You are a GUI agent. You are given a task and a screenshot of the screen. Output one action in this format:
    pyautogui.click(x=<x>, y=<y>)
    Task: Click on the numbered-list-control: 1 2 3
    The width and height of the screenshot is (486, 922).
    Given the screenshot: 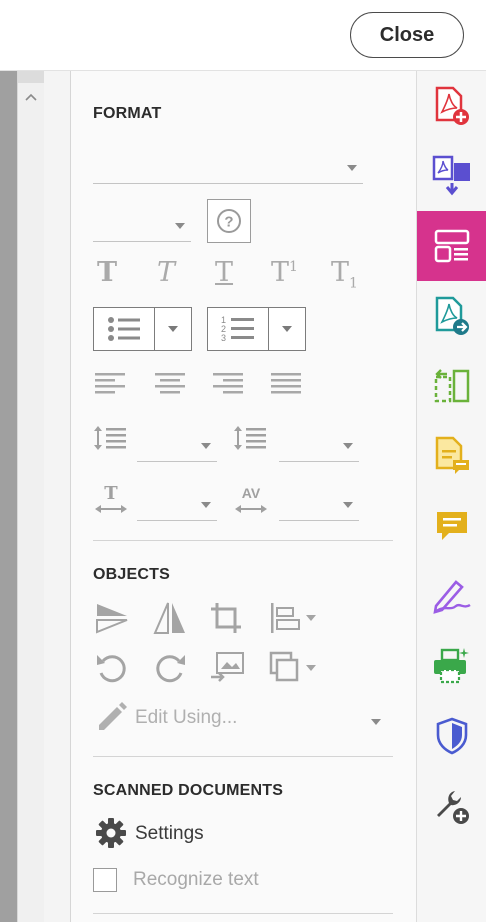 What is the action you would take?
    pyautogui.click(x=256, y=329)
    